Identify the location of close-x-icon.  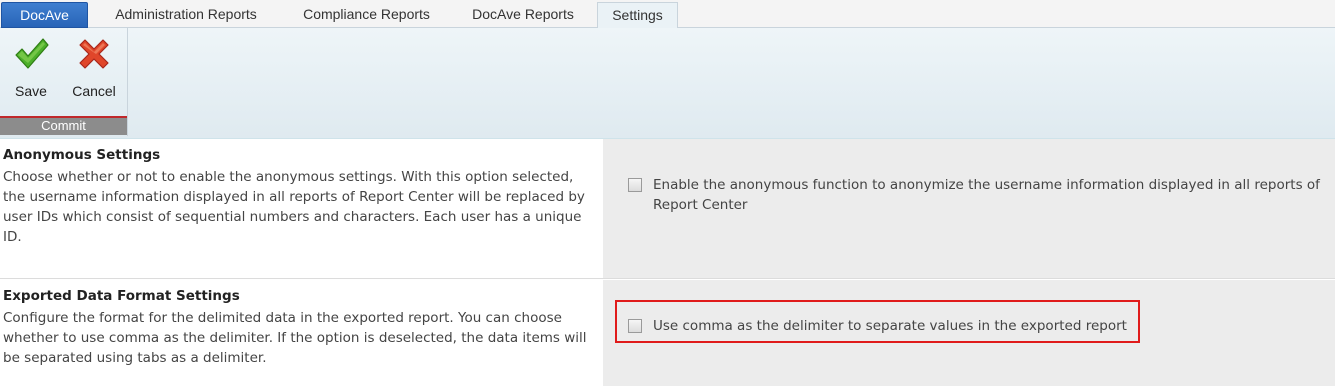
(94, 54).